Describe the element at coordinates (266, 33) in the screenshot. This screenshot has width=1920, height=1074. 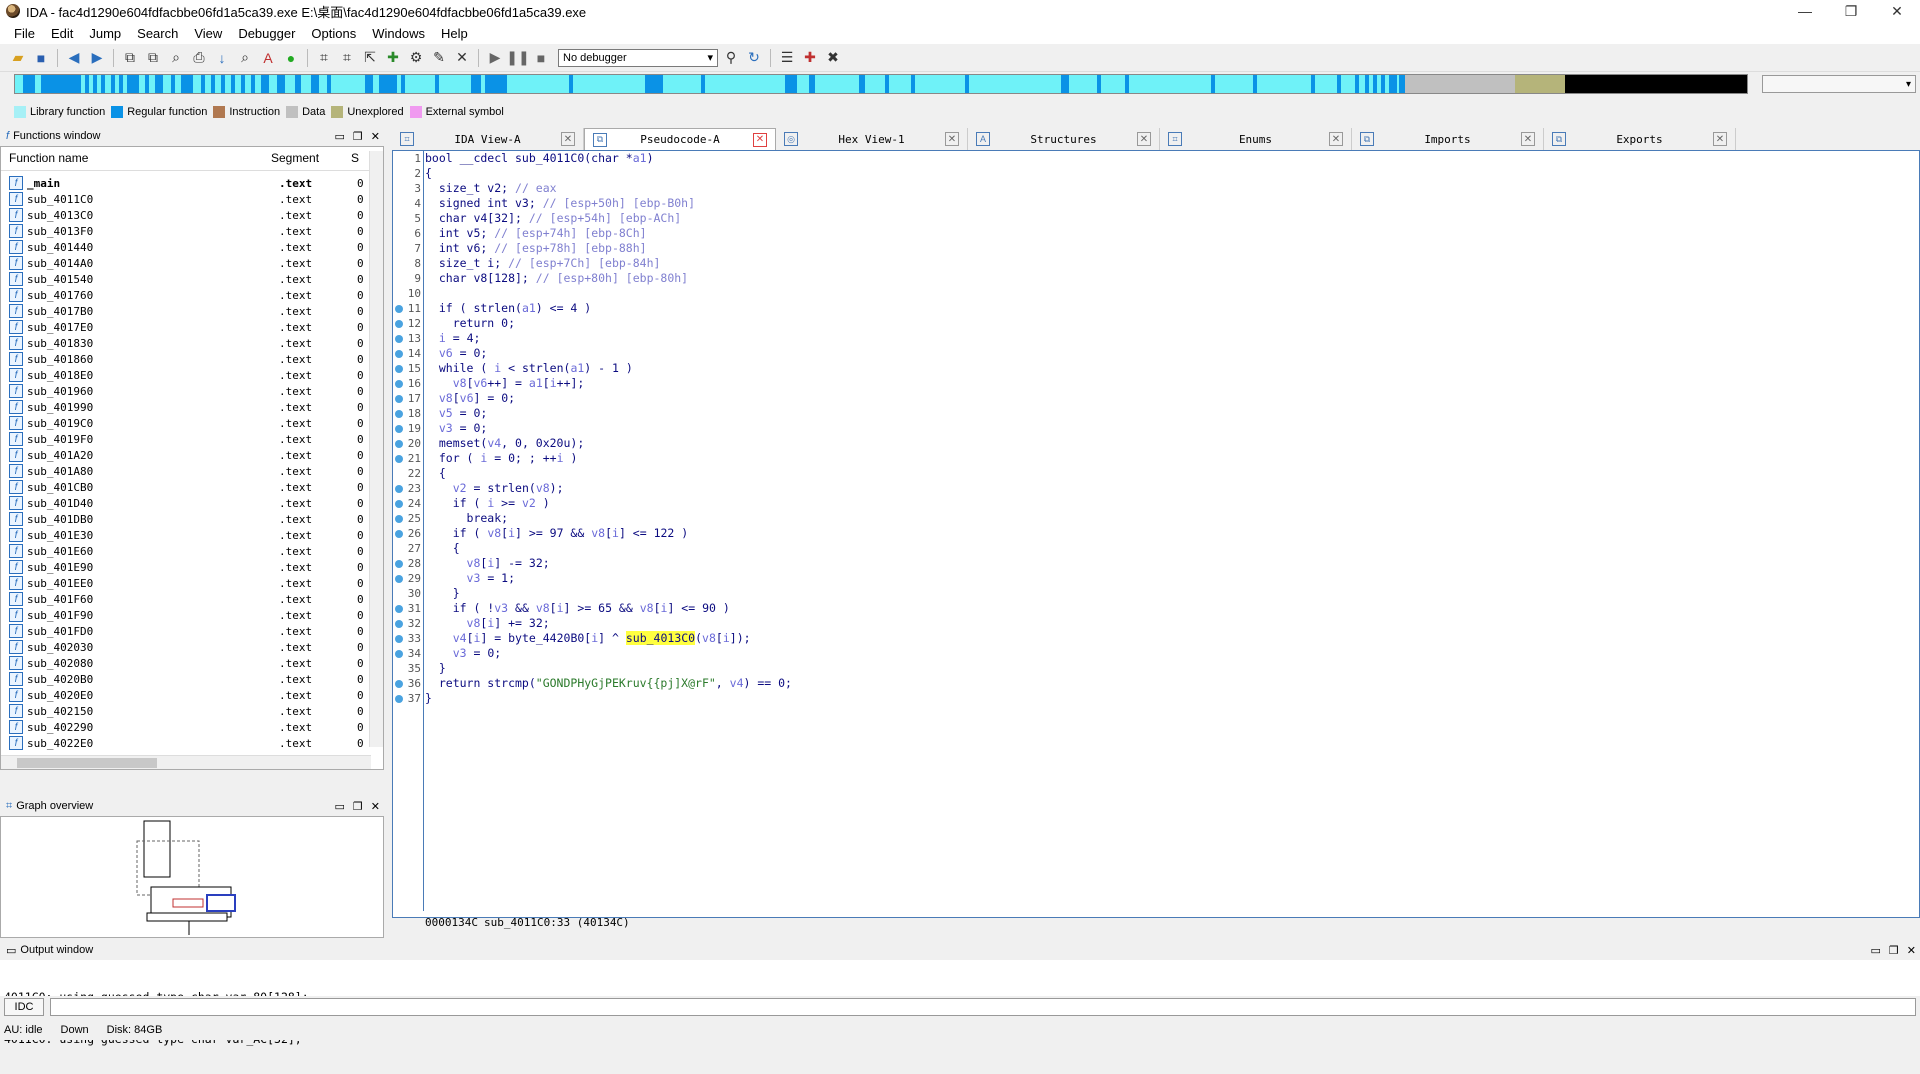
I see `menu-debugger: Debugger` at that location.